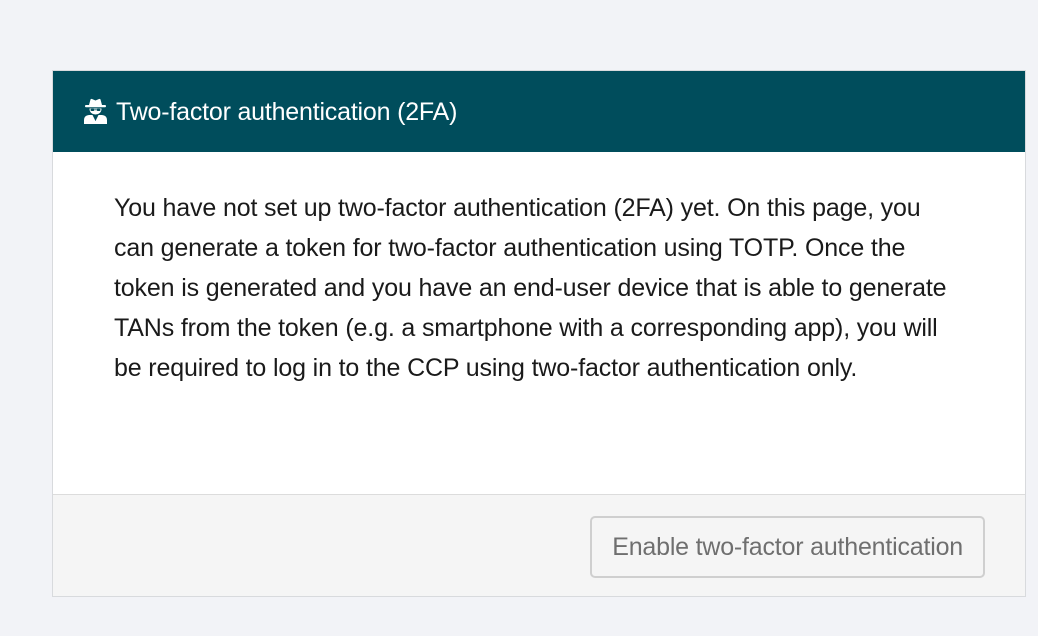 Image resolution: width=1038 pixels, height=636 pixels. Describe the element at coordinates (287, 111) in the screenshot. I see `panel-title: Two-factor authentication (2FA)` at that location.